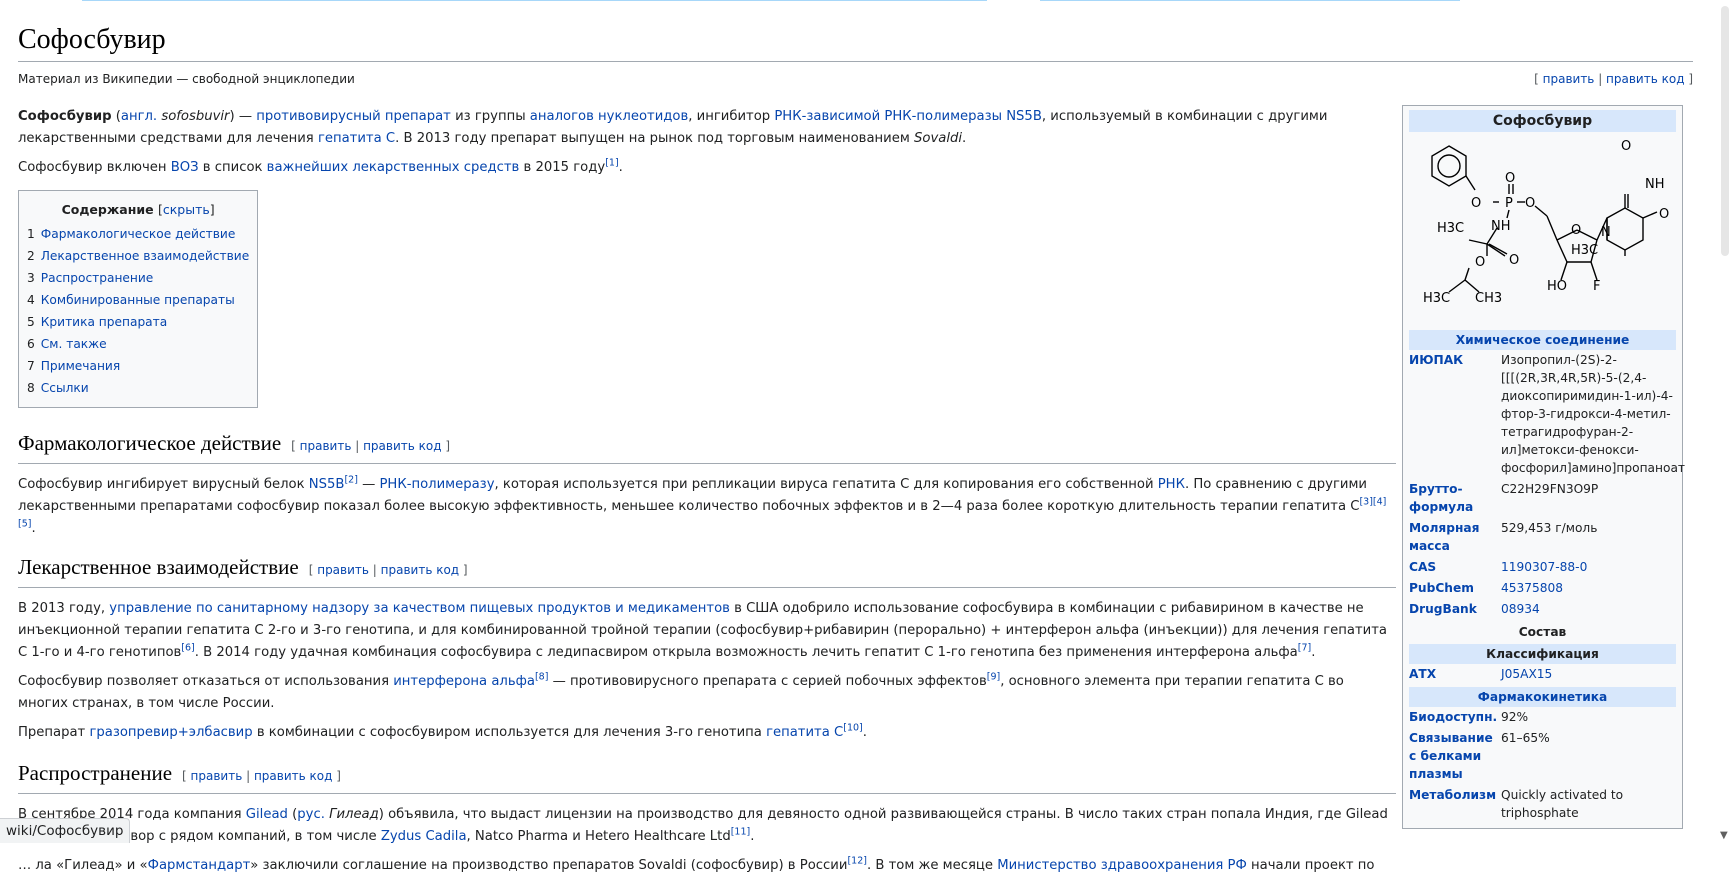  I want to click on infobox-key: Метаболизм, so click(1455, 804).